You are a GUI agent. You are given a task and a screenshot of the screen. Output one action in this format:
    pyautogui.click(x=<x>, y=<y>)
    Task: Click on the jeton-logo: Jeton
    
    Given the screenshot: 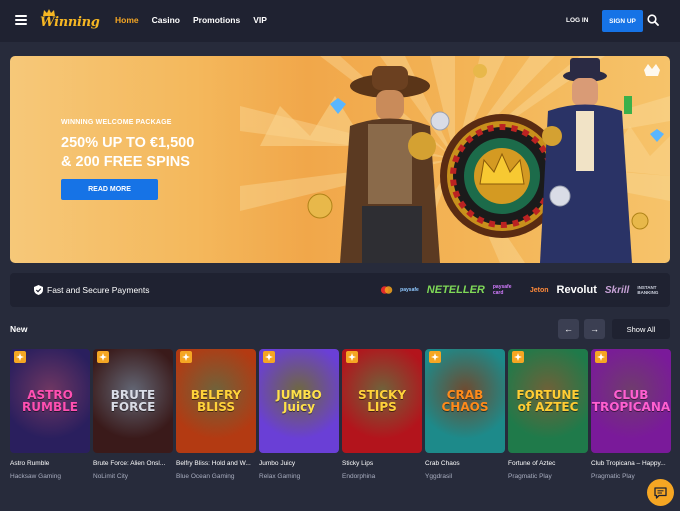 What is the action you would take?
    pyautogui.click(x=539, y=290)
    